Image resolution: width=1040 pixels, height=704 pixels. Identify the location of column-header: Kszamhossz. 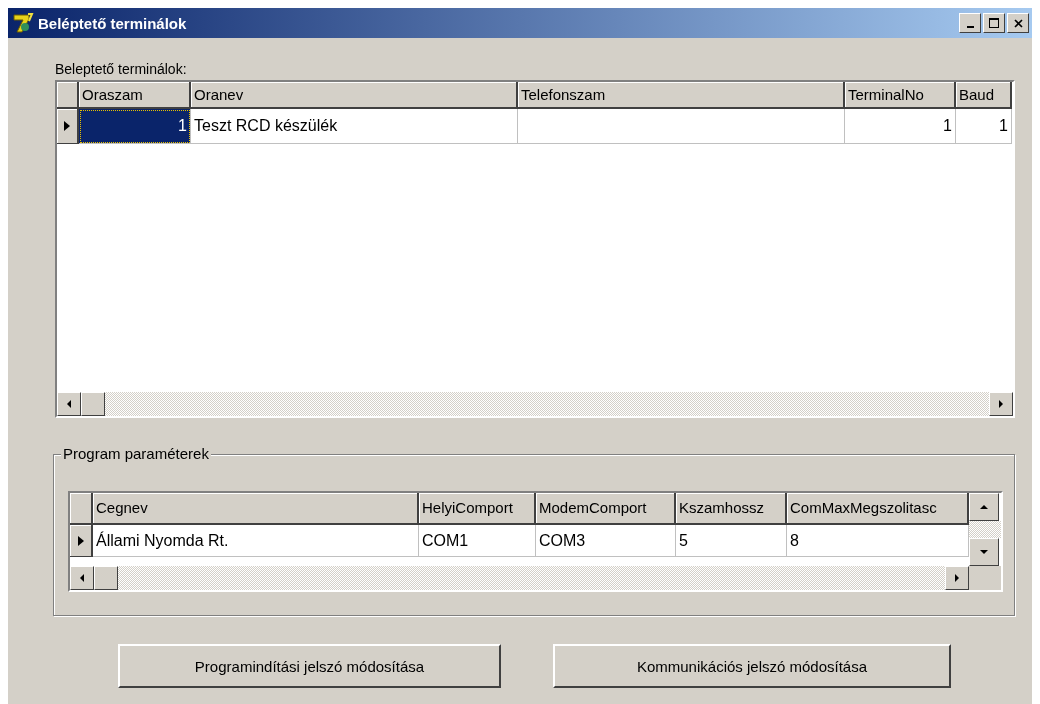
(731, 509).